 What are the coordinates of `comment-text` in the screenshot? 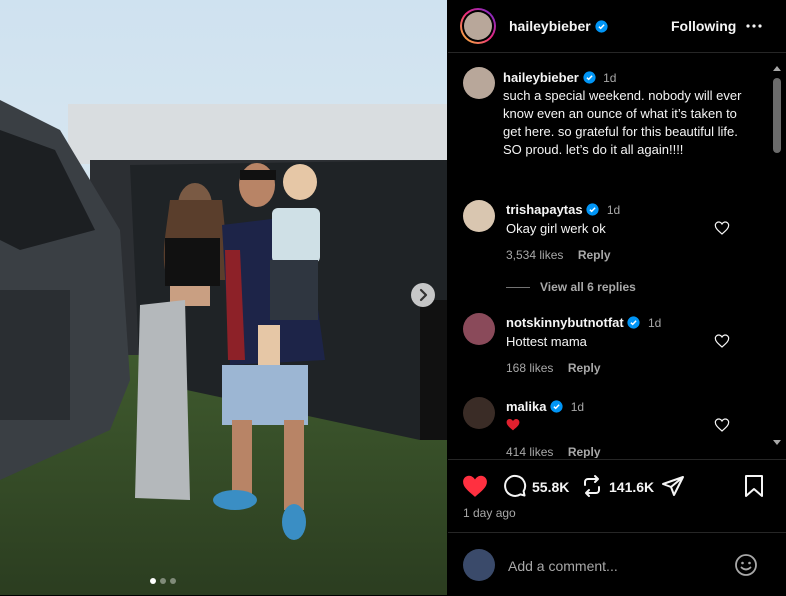 It's located at (545, 427).